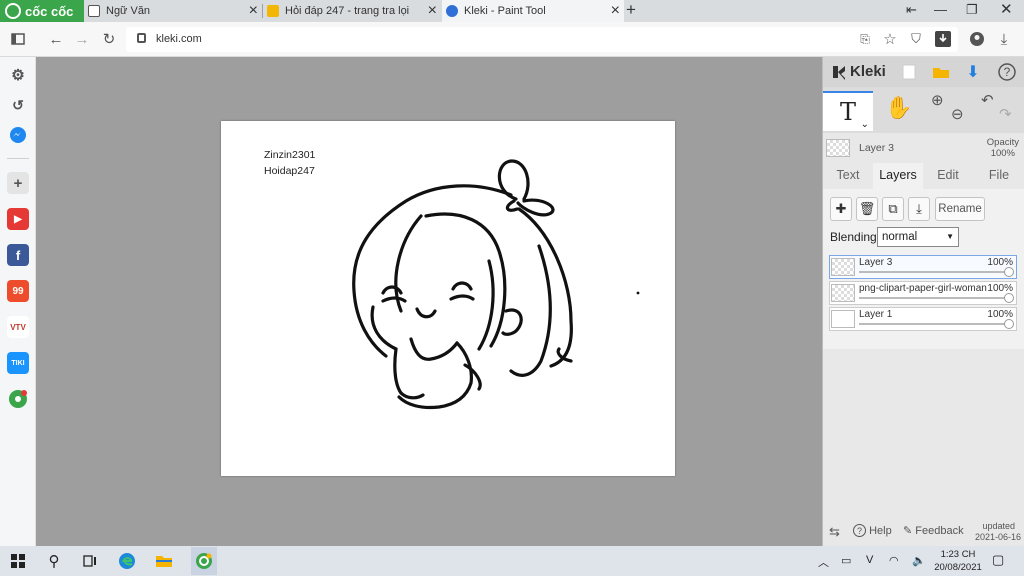  Describe the element at coordinates (18, 219) in the screenshot. I see `youtube-icon: ▶` at that location.